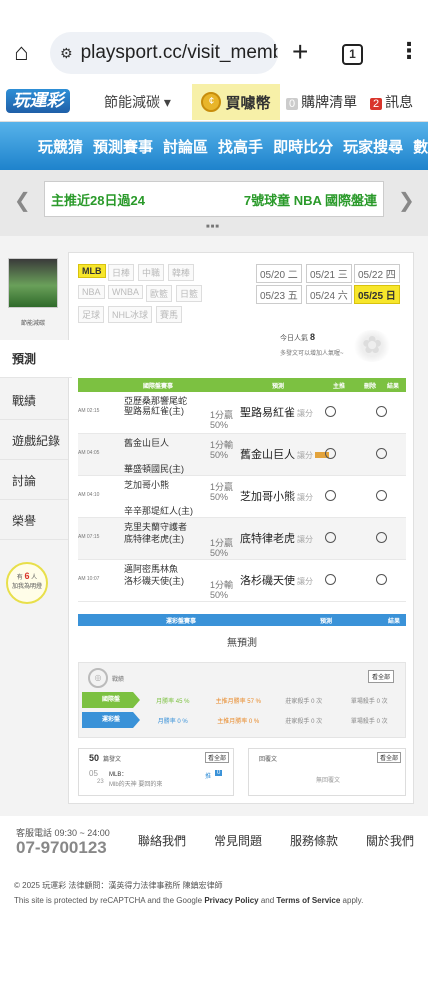  Describe the element at coordinates (242, 720) in the screenshot. I see `stats-row-lottery: 運彩盤 月勝率 0 % 主推月勝率 0 % 莊家殺手 0 次 單場殺手 0 次` at that location.